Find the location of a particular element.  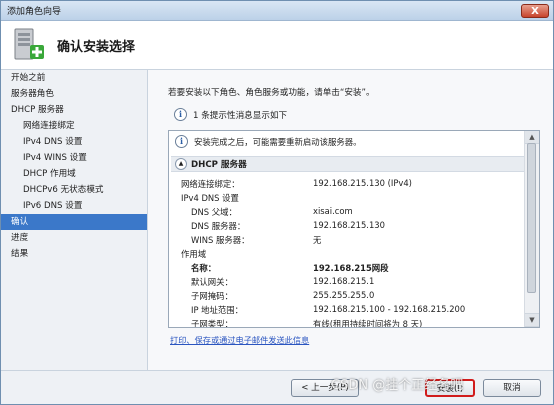

step-confirm: 确认 is located at coordinates (74, 222).